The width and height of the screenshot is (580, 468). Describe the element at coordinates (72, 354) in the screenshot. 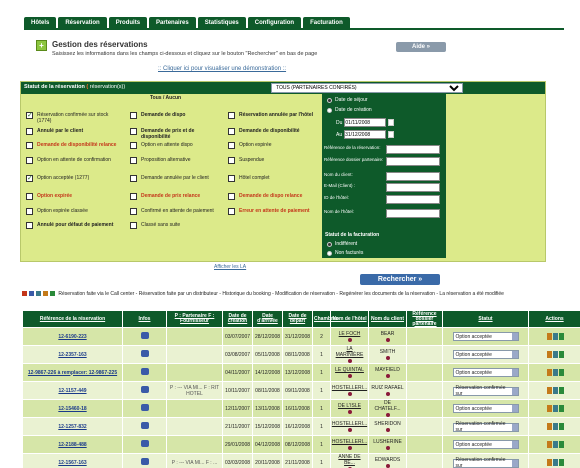

I see `reservation-ref-link: 12-2357-163` at that location.